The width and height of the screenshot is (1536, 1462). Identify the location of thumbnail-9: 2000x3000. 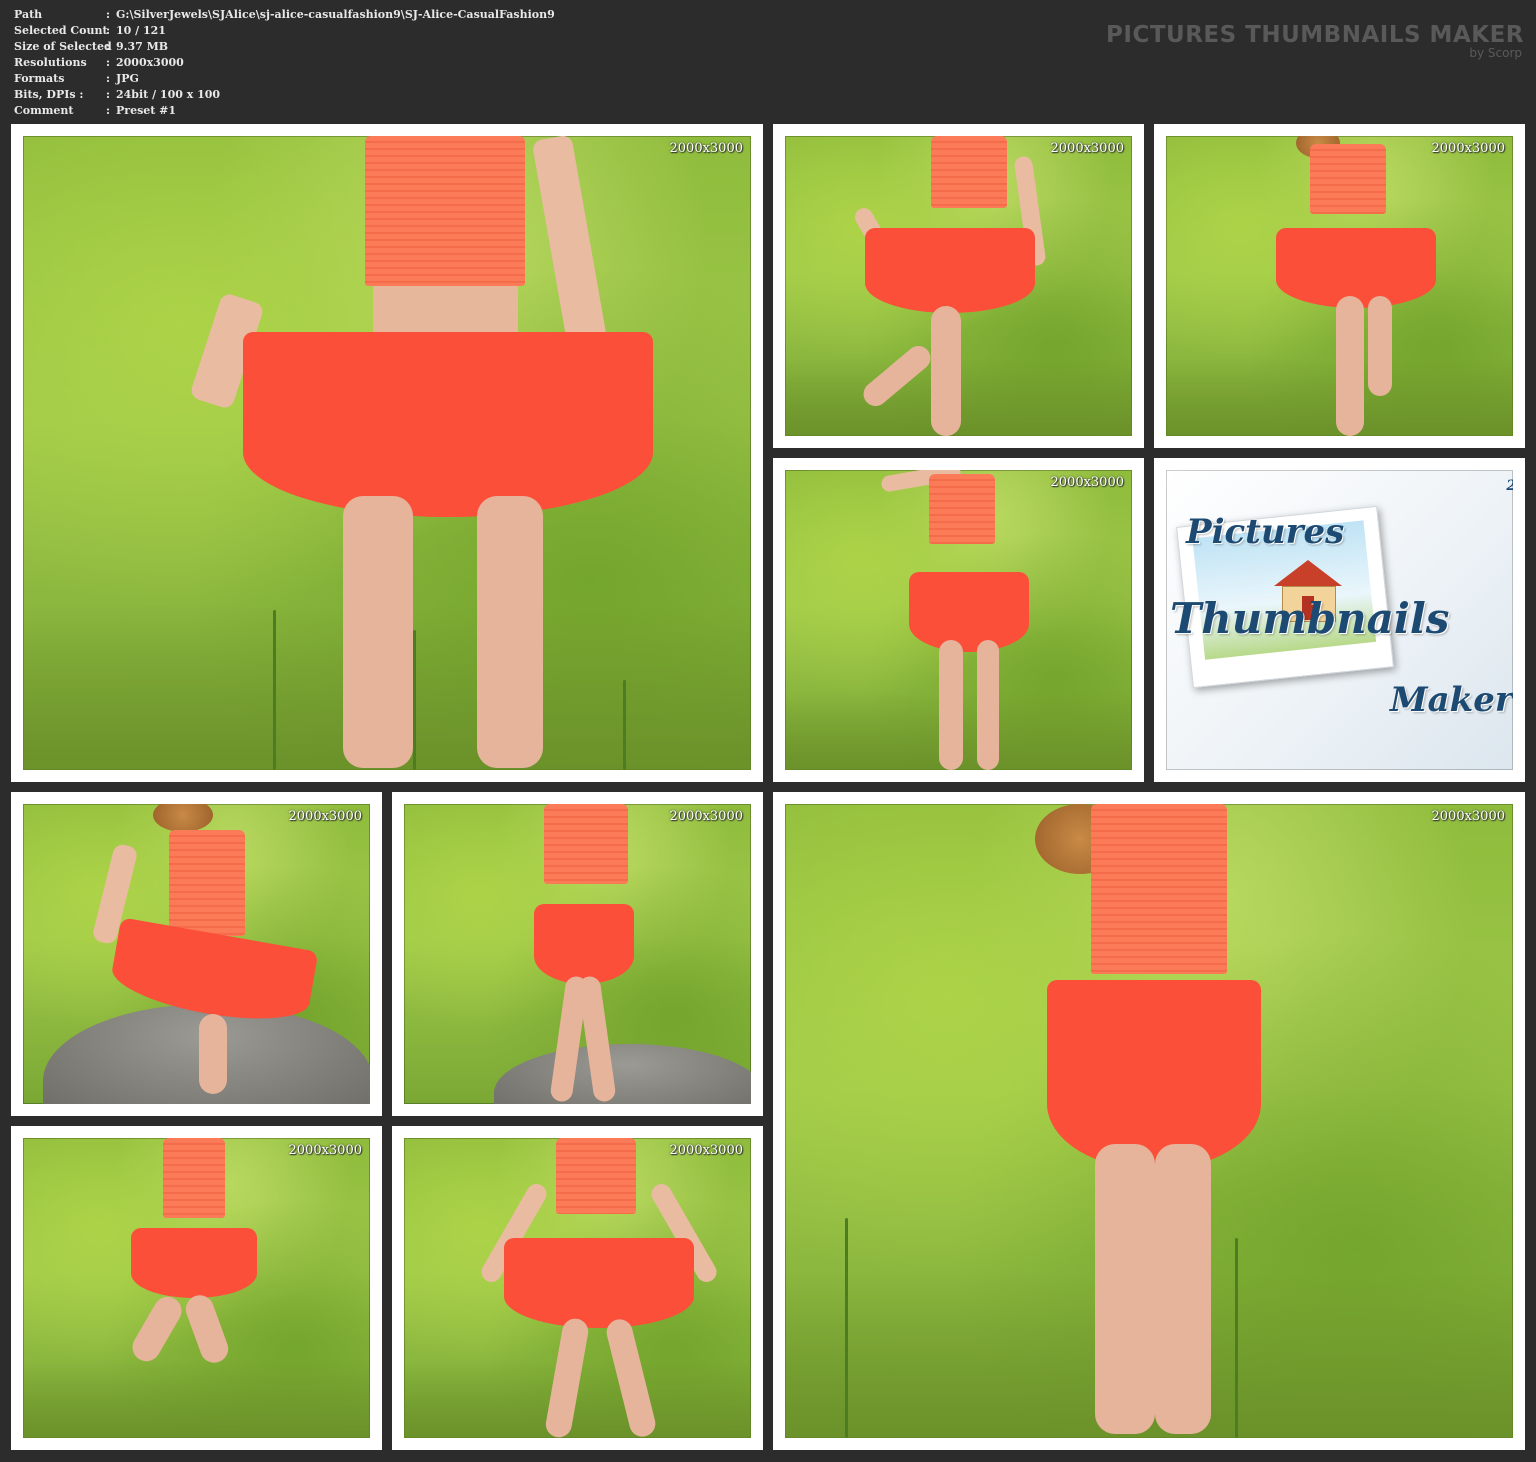
(577, 1288).